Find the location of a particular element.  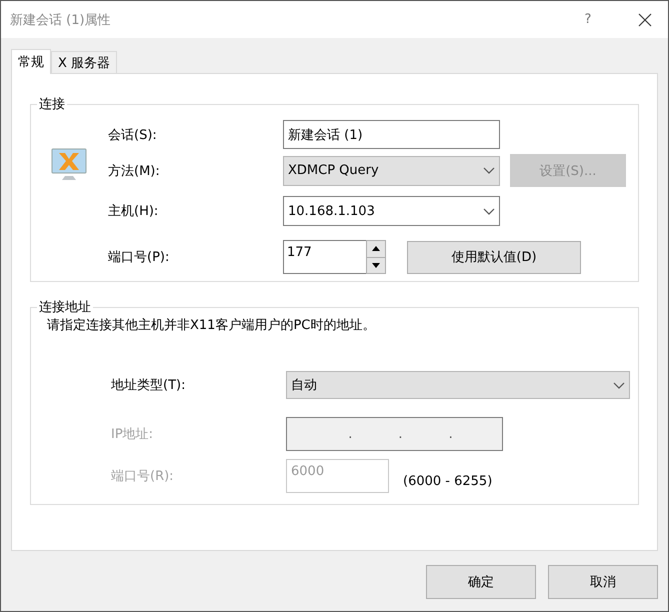

field-label: IP地址: is located at coordinates (132, 434).